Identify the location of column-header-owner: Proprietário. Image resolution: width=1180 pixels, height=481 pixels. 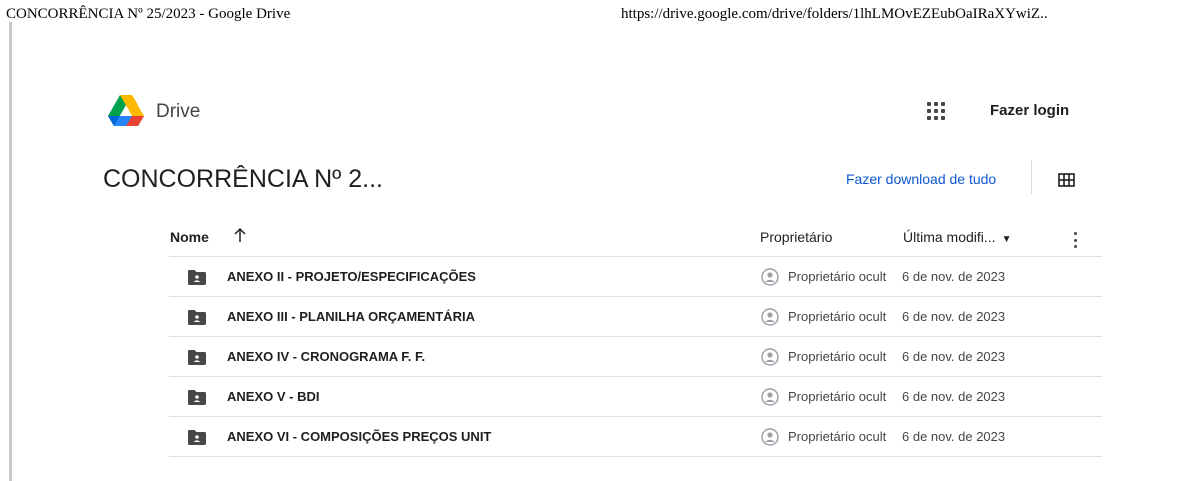
(796, 237).